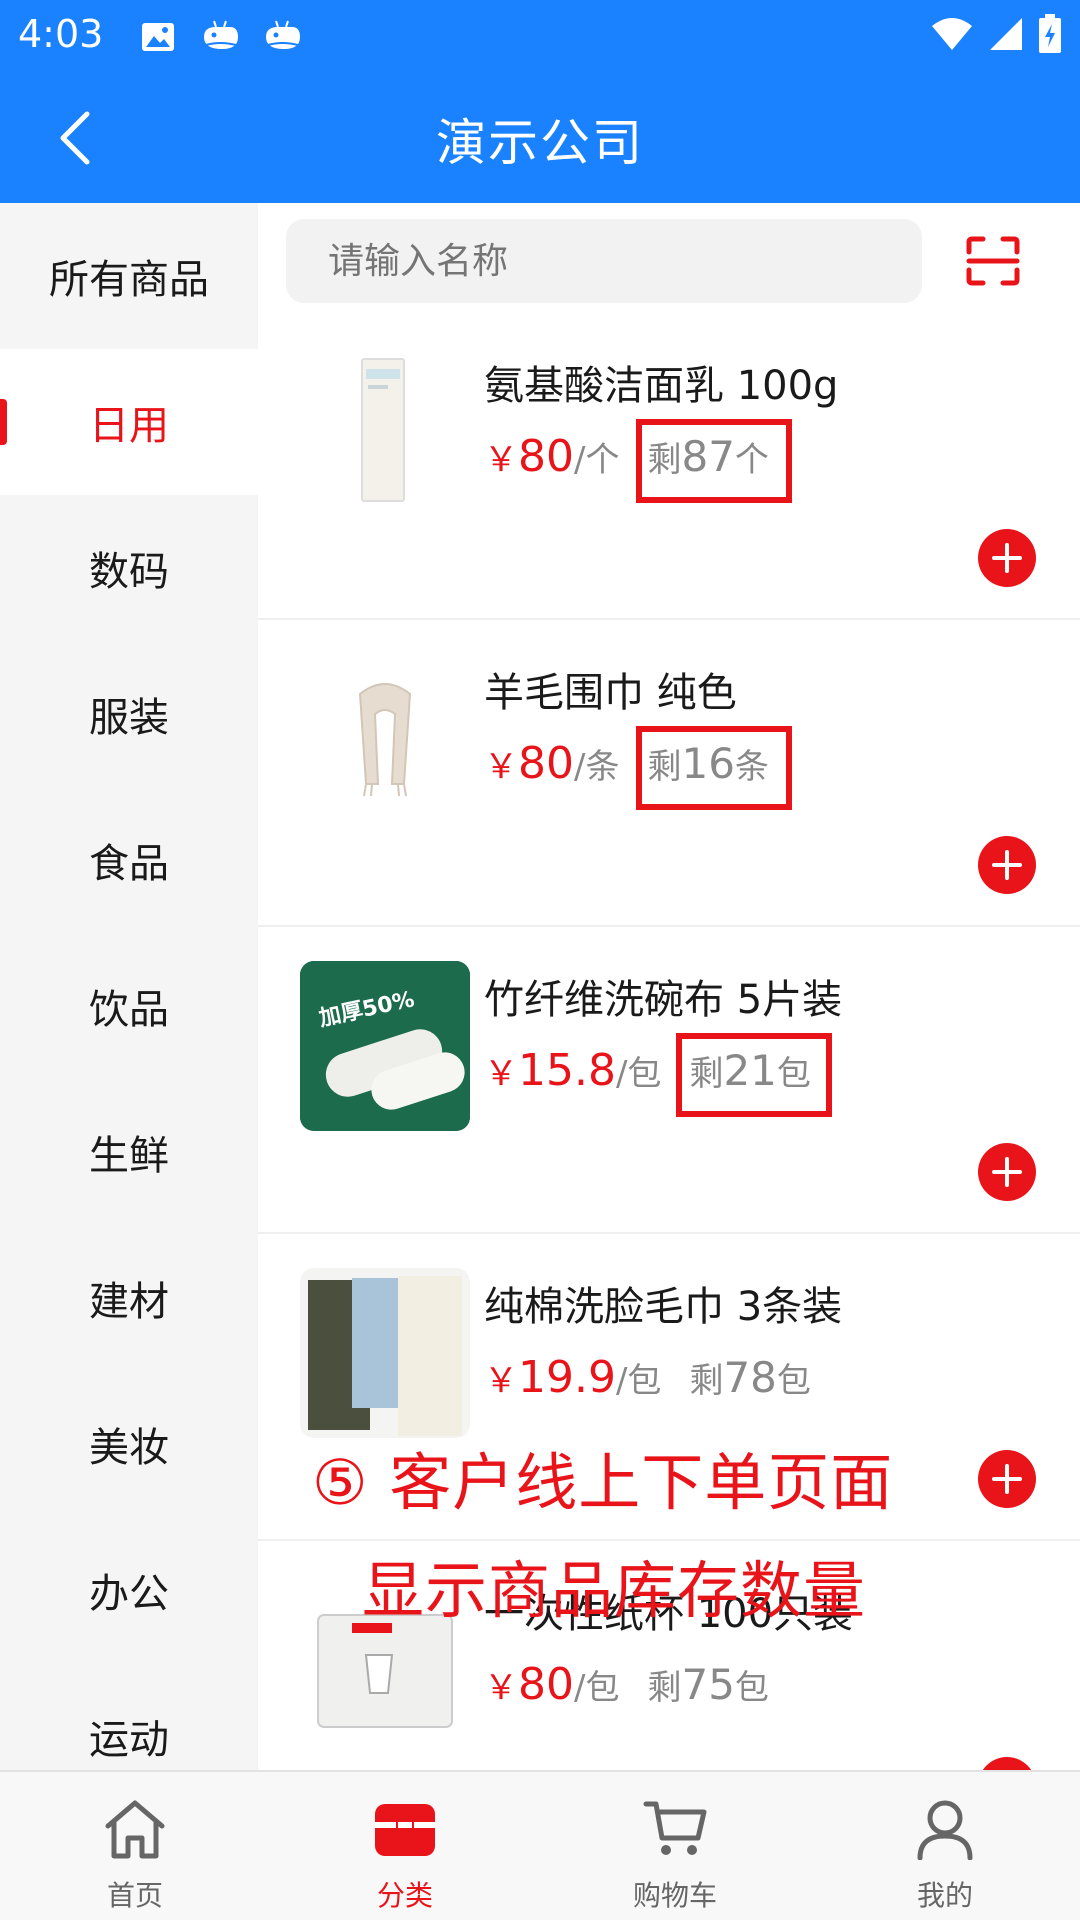 This screenshot has height=1920, width=1080. I want to click on scan-button, so click(993, 261).